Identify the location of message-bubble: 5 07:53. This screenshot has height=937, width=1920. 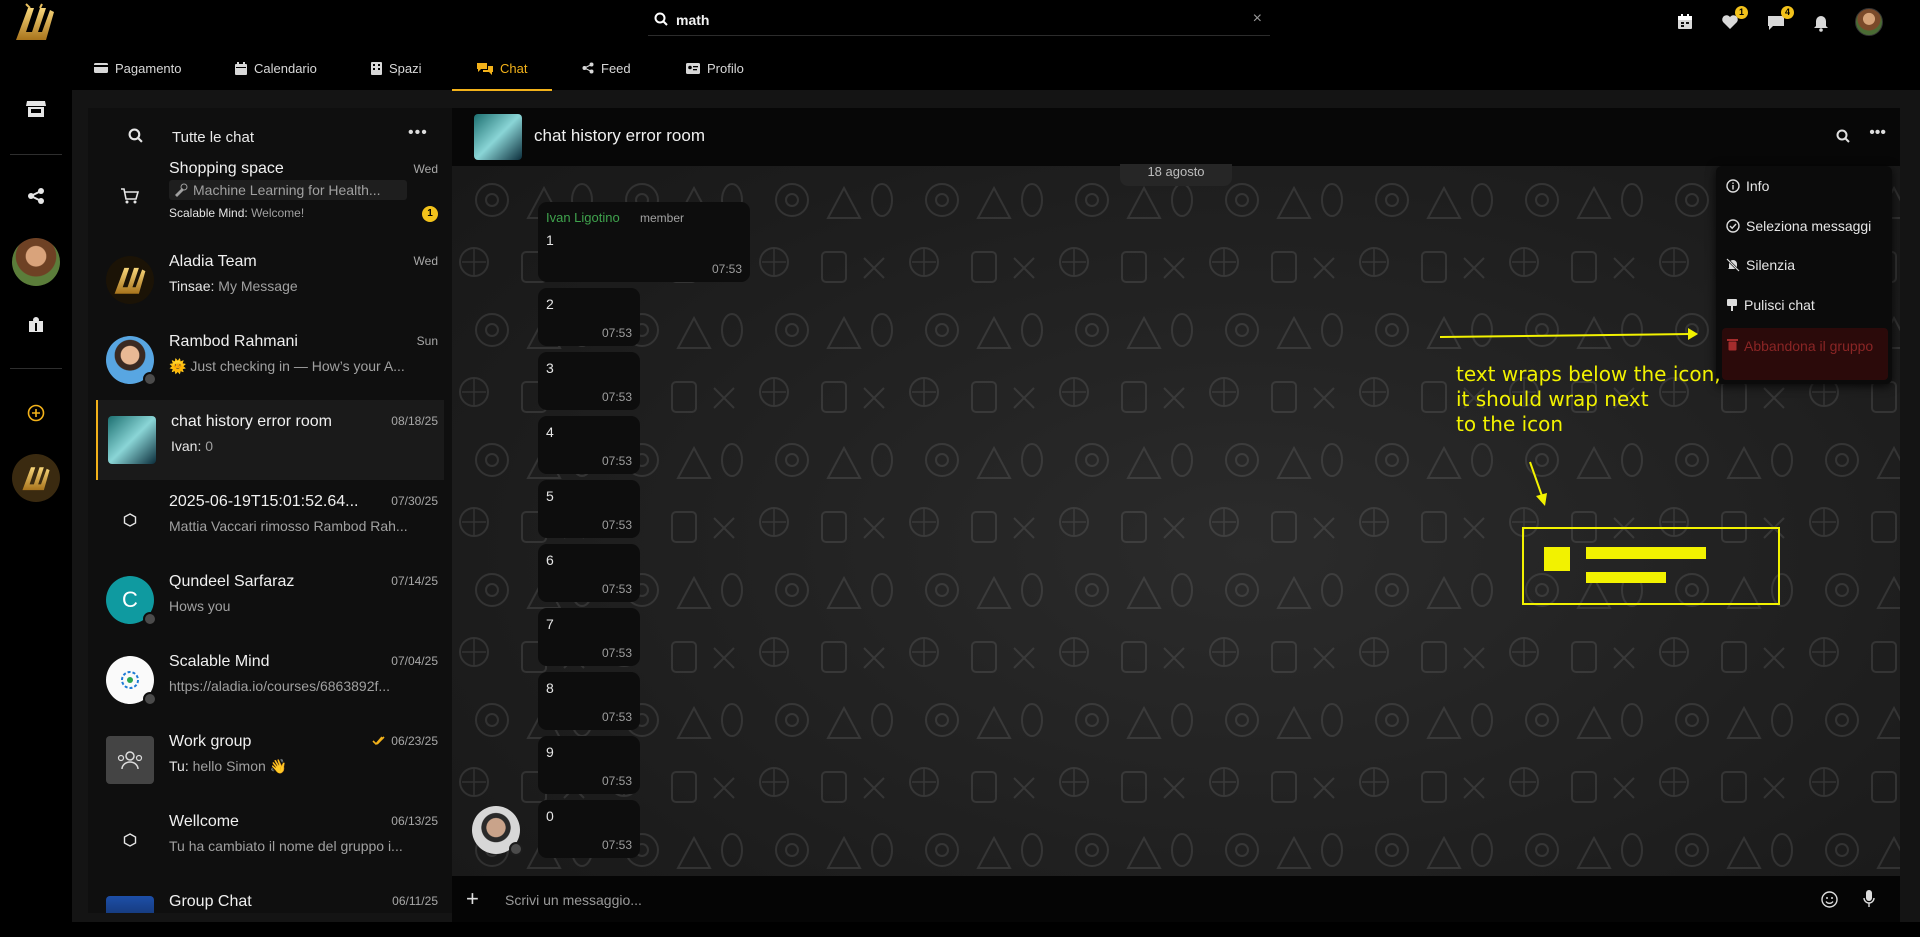
(589, 509).